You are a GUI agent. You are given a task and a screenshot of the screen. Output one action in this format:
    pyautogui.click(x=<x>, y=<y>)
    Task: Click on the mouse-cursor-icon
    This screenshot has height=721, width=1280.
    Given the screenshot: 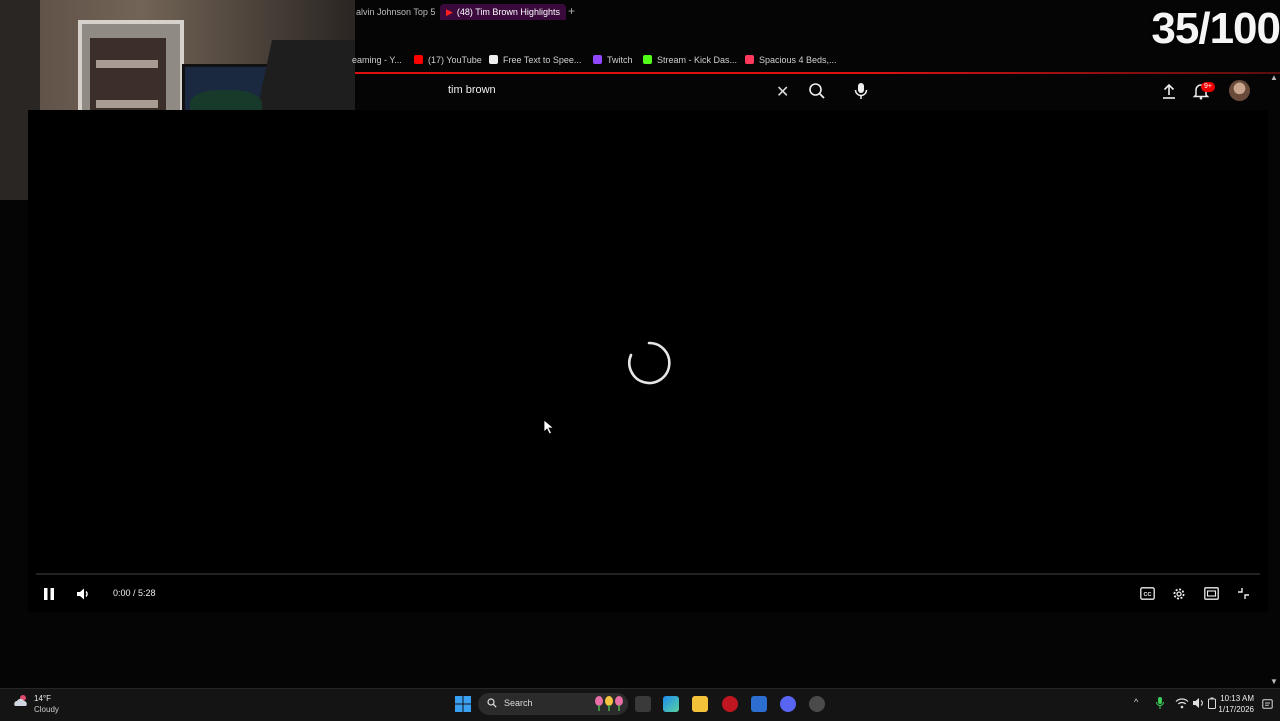 What is the action you would take?
    pyautogui.click(x=549, y=427)
    